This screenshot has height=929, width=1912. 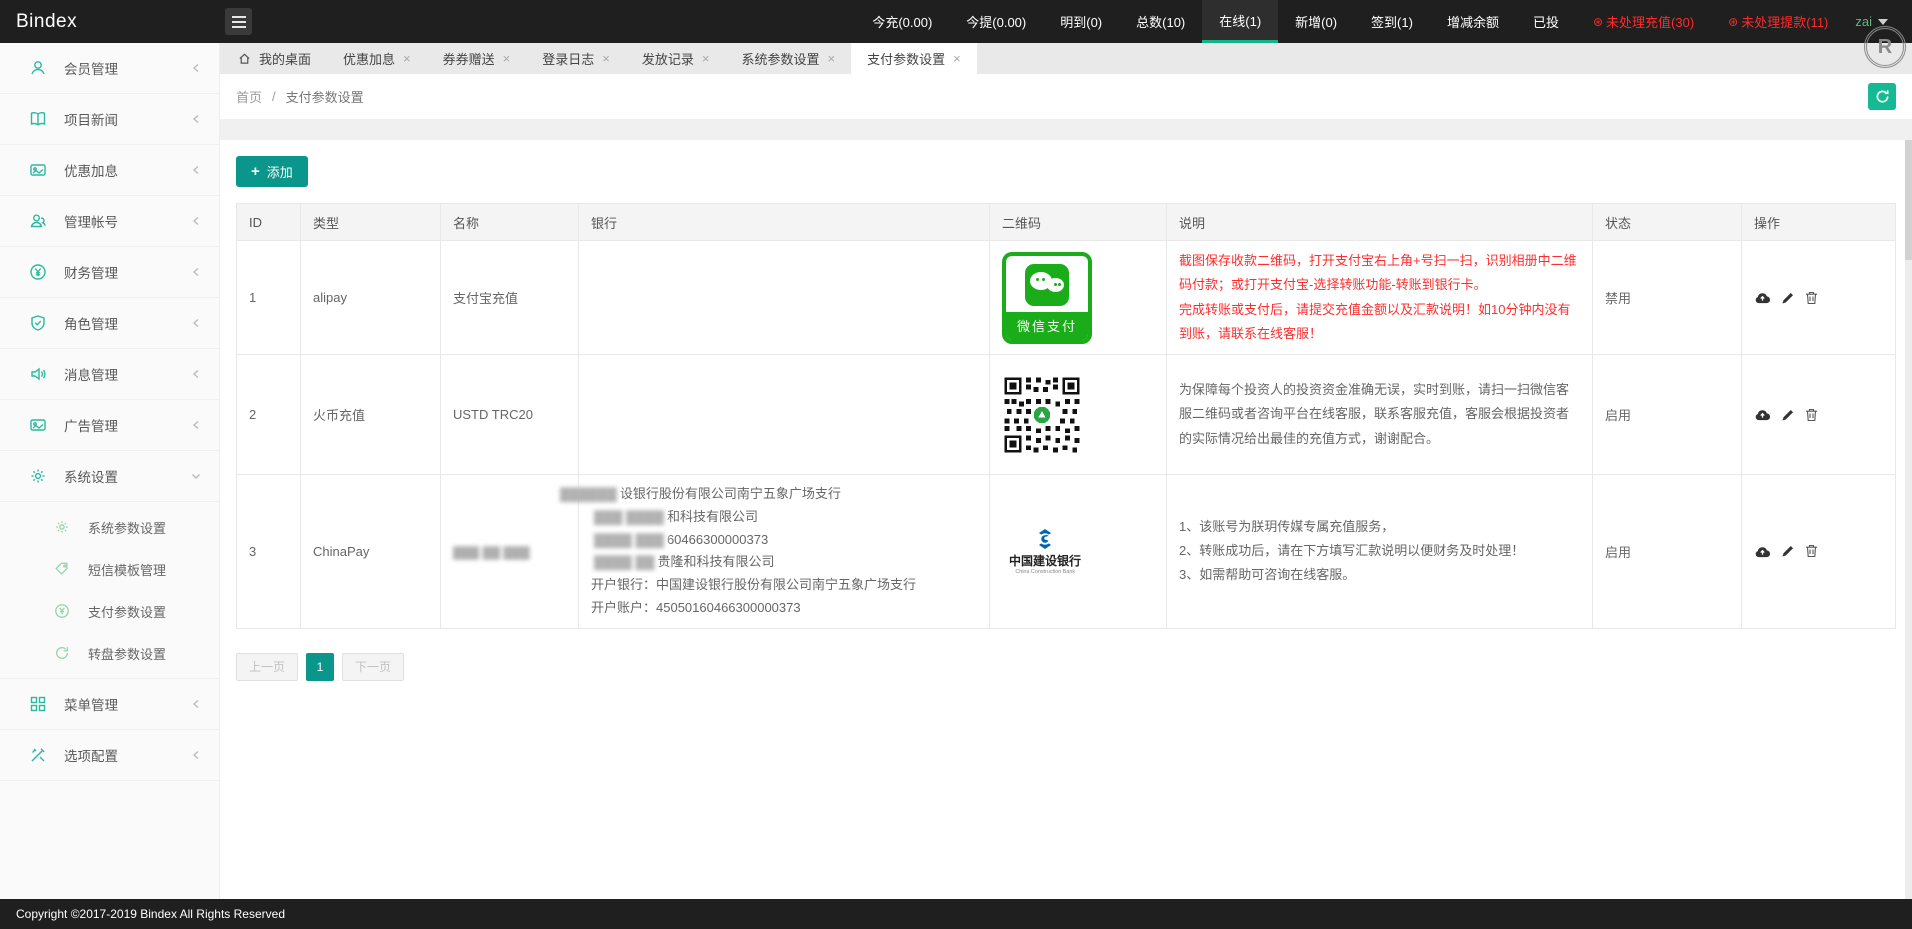 I want to click on stat-pending-recharge: ⊛ 未处理充值(30), so click(x=1643, y=21).